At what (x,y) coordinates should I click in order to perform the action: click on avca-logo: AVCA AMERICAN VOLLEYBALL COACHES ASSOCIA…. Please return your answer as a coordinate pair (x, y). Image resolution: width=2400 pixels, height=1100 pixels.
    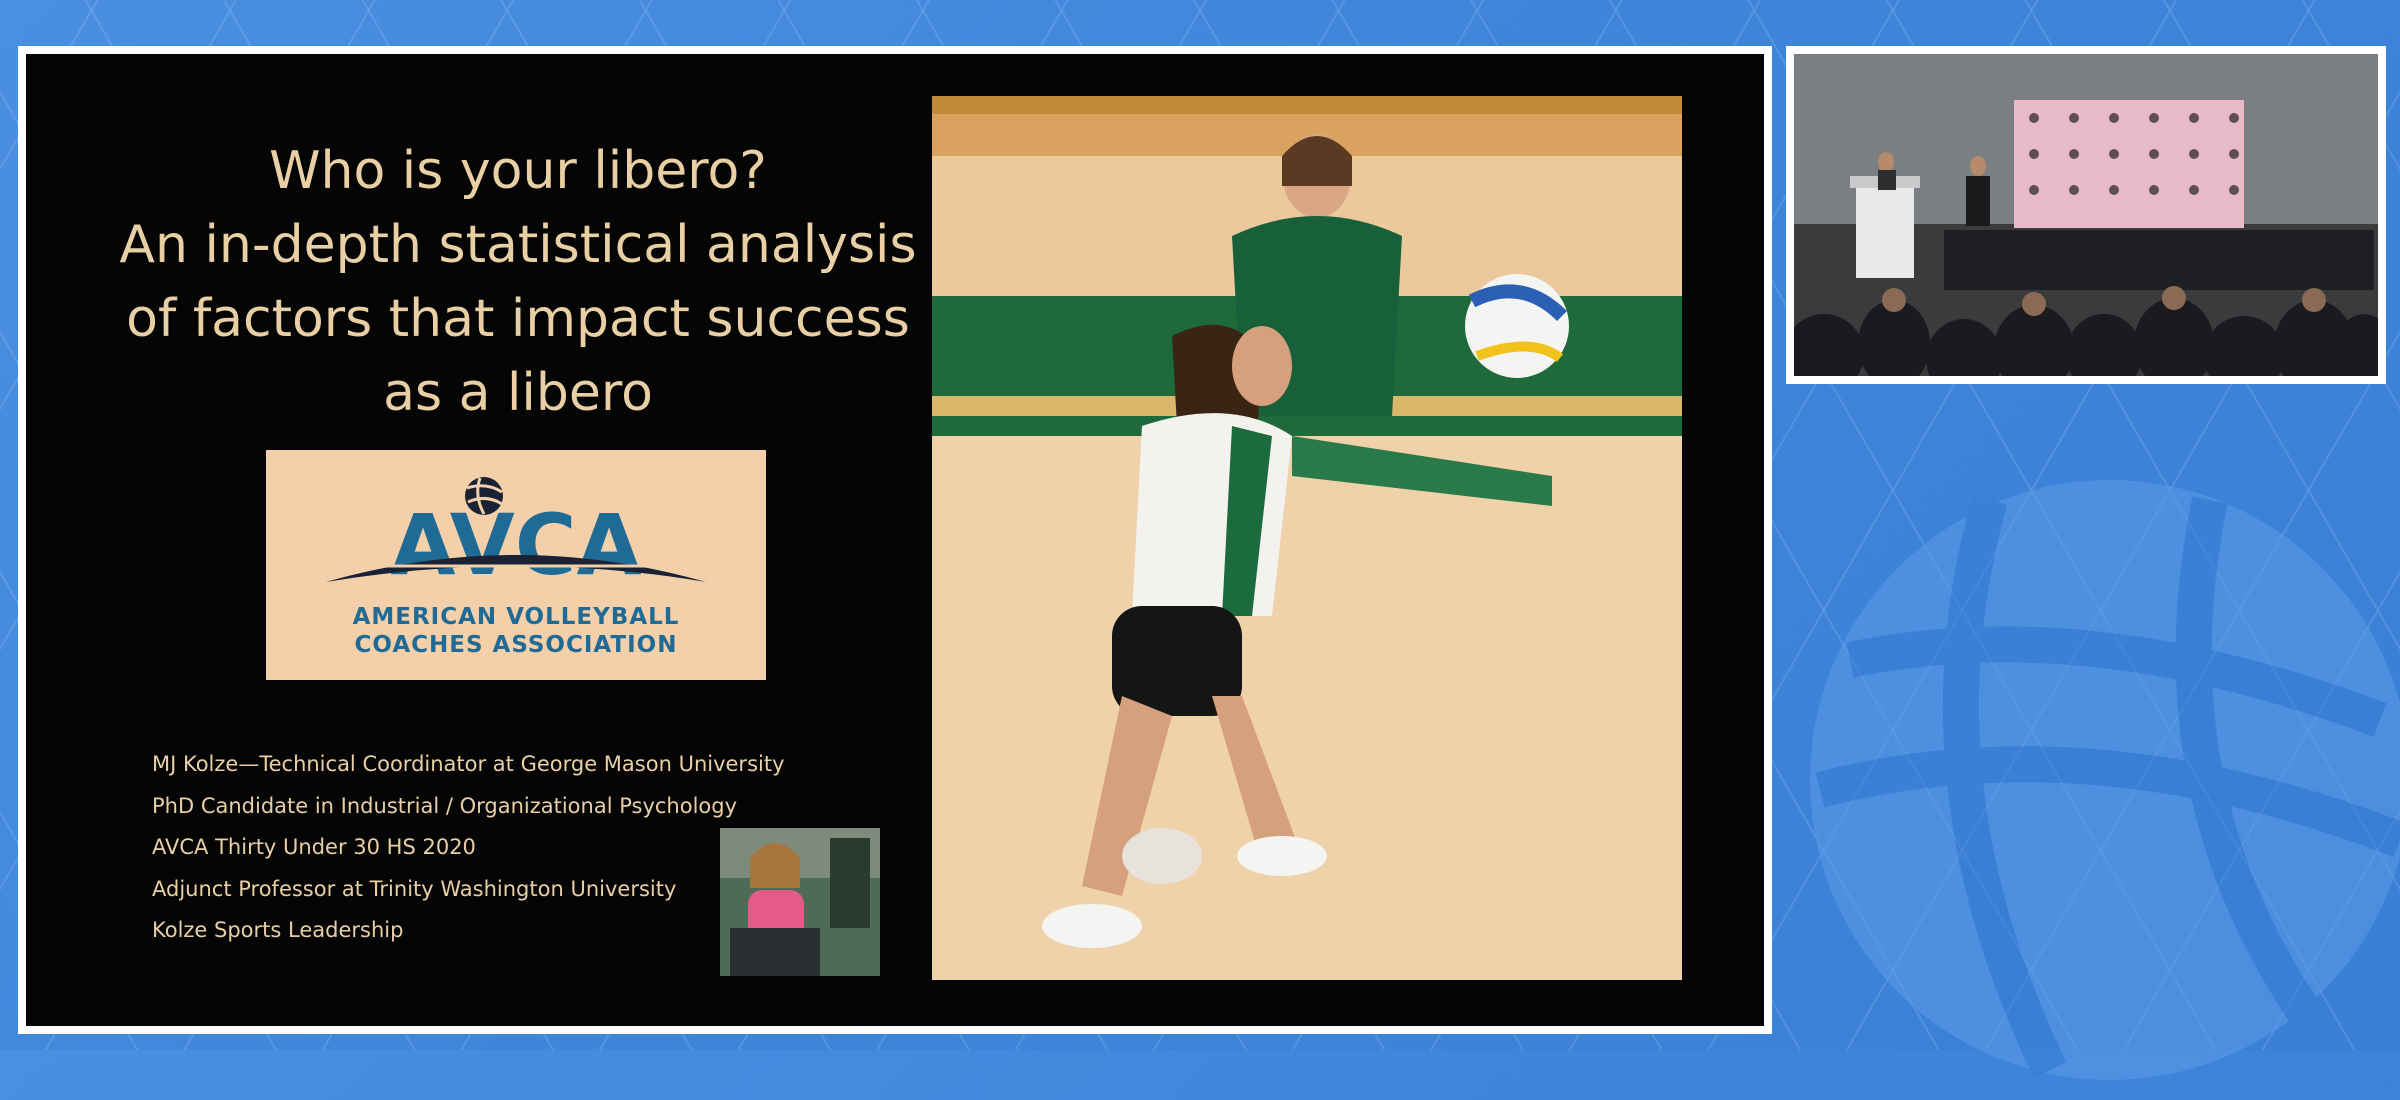
    Looking at the image, I should click on (516, 565).